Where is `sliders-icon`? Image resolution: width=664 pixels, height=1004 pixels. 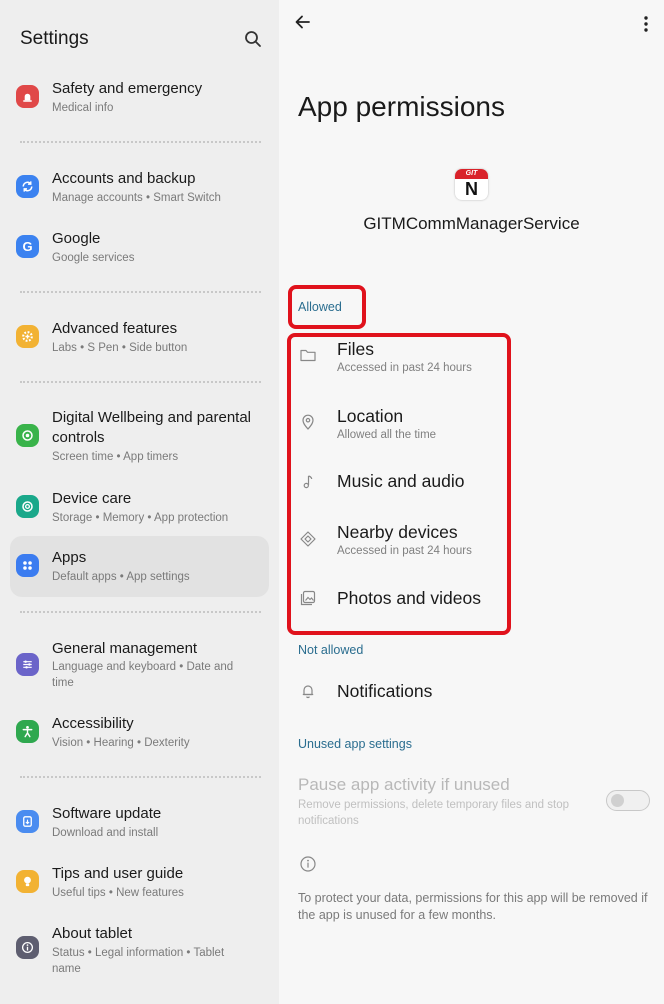
sliders-icon is located at coordinates (27, 664).